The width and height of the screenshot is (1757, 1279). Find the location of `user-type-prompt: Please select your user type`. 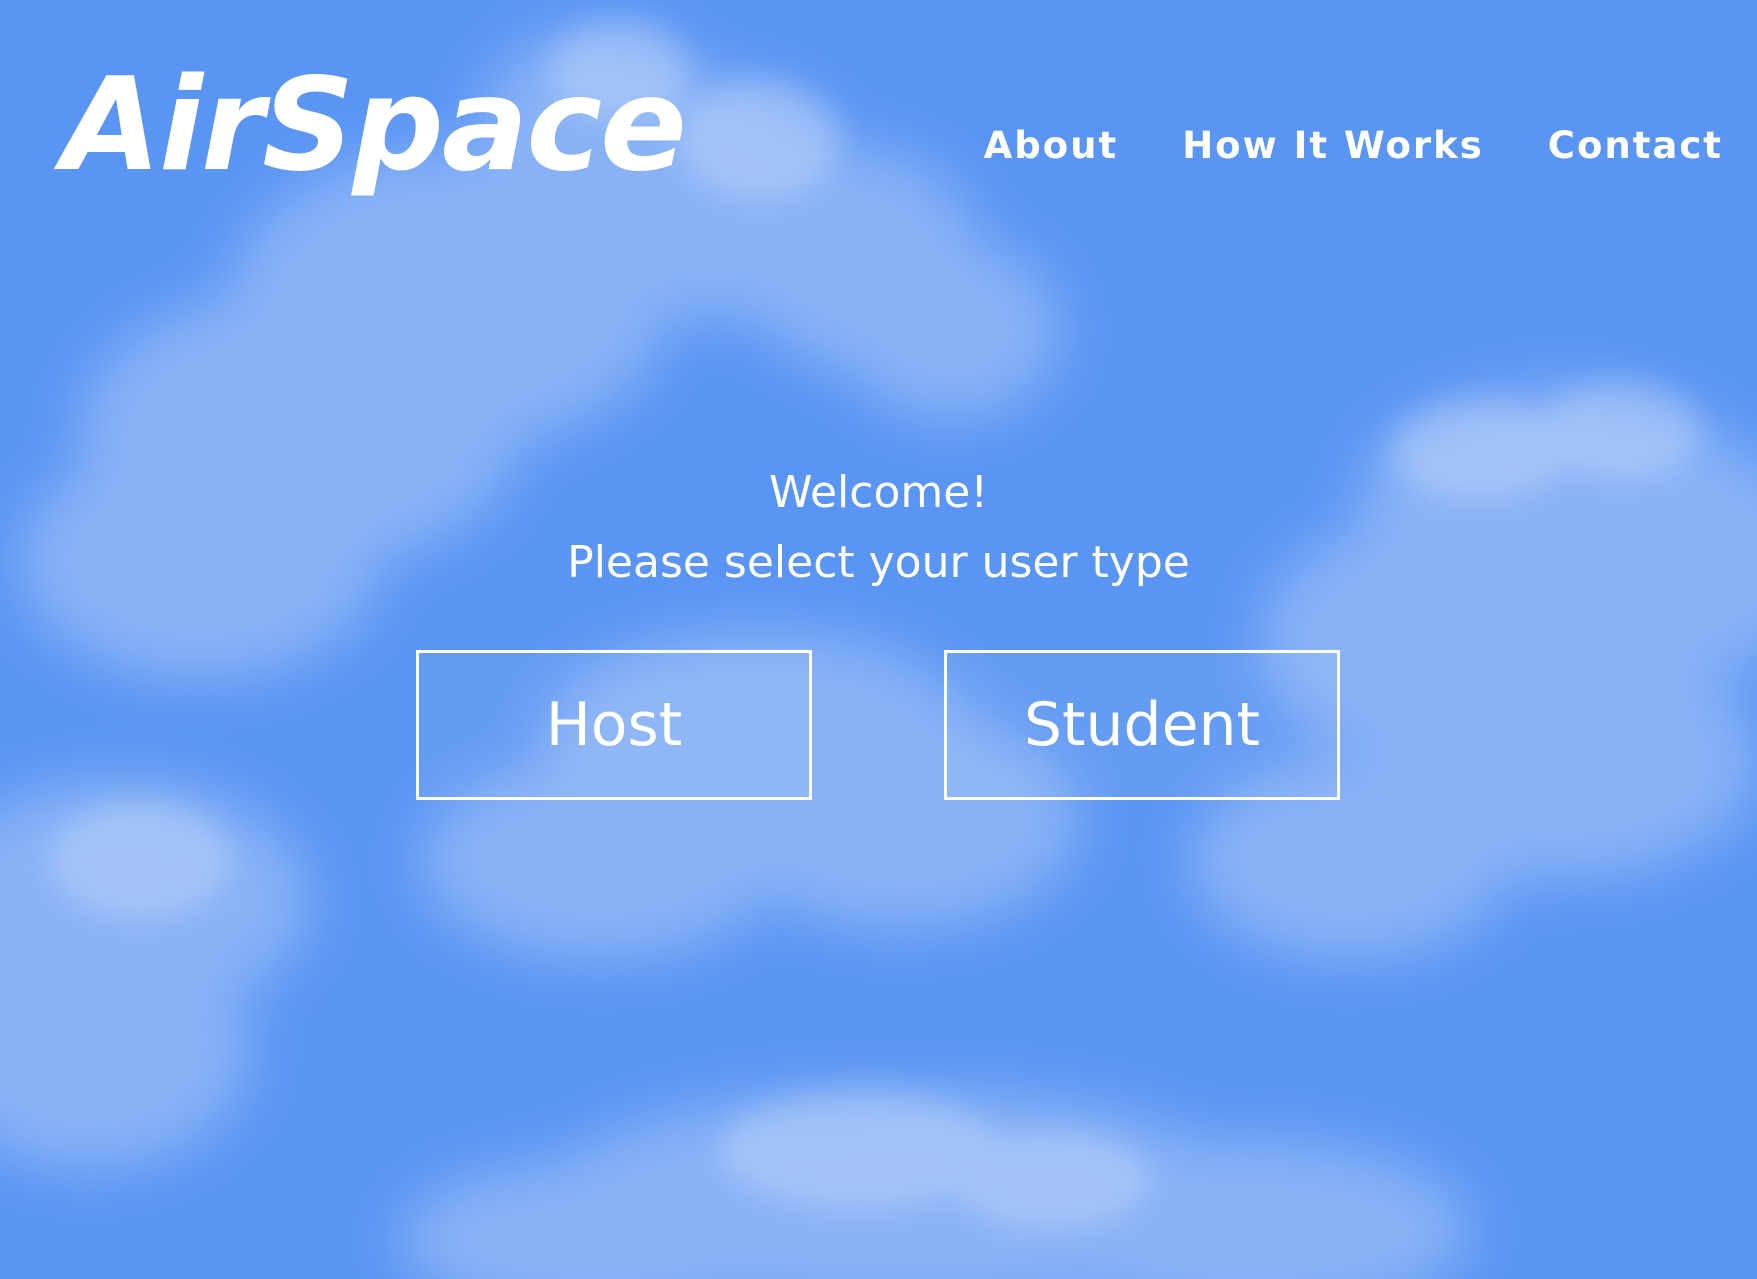

user-type-prompt: Please select your user type is located at coordinates (878, 562).